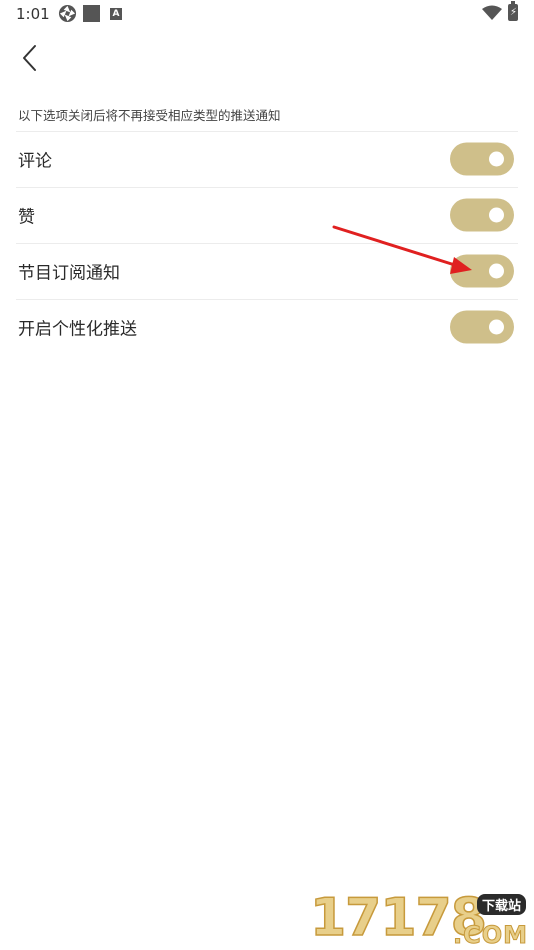 The width and height of the screenshot is (534, 950). I want to click on watermark-suffix: .COM, so click(490, 935).